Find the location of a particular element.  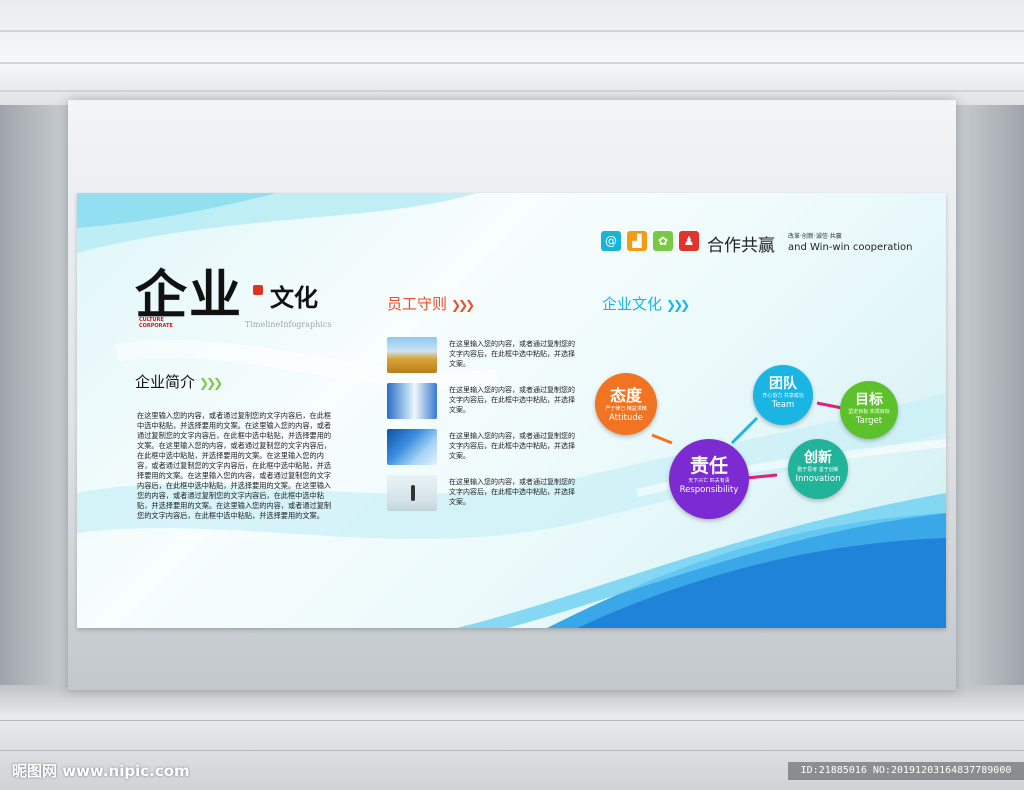

title-accent is located at coordinates (258, 290).